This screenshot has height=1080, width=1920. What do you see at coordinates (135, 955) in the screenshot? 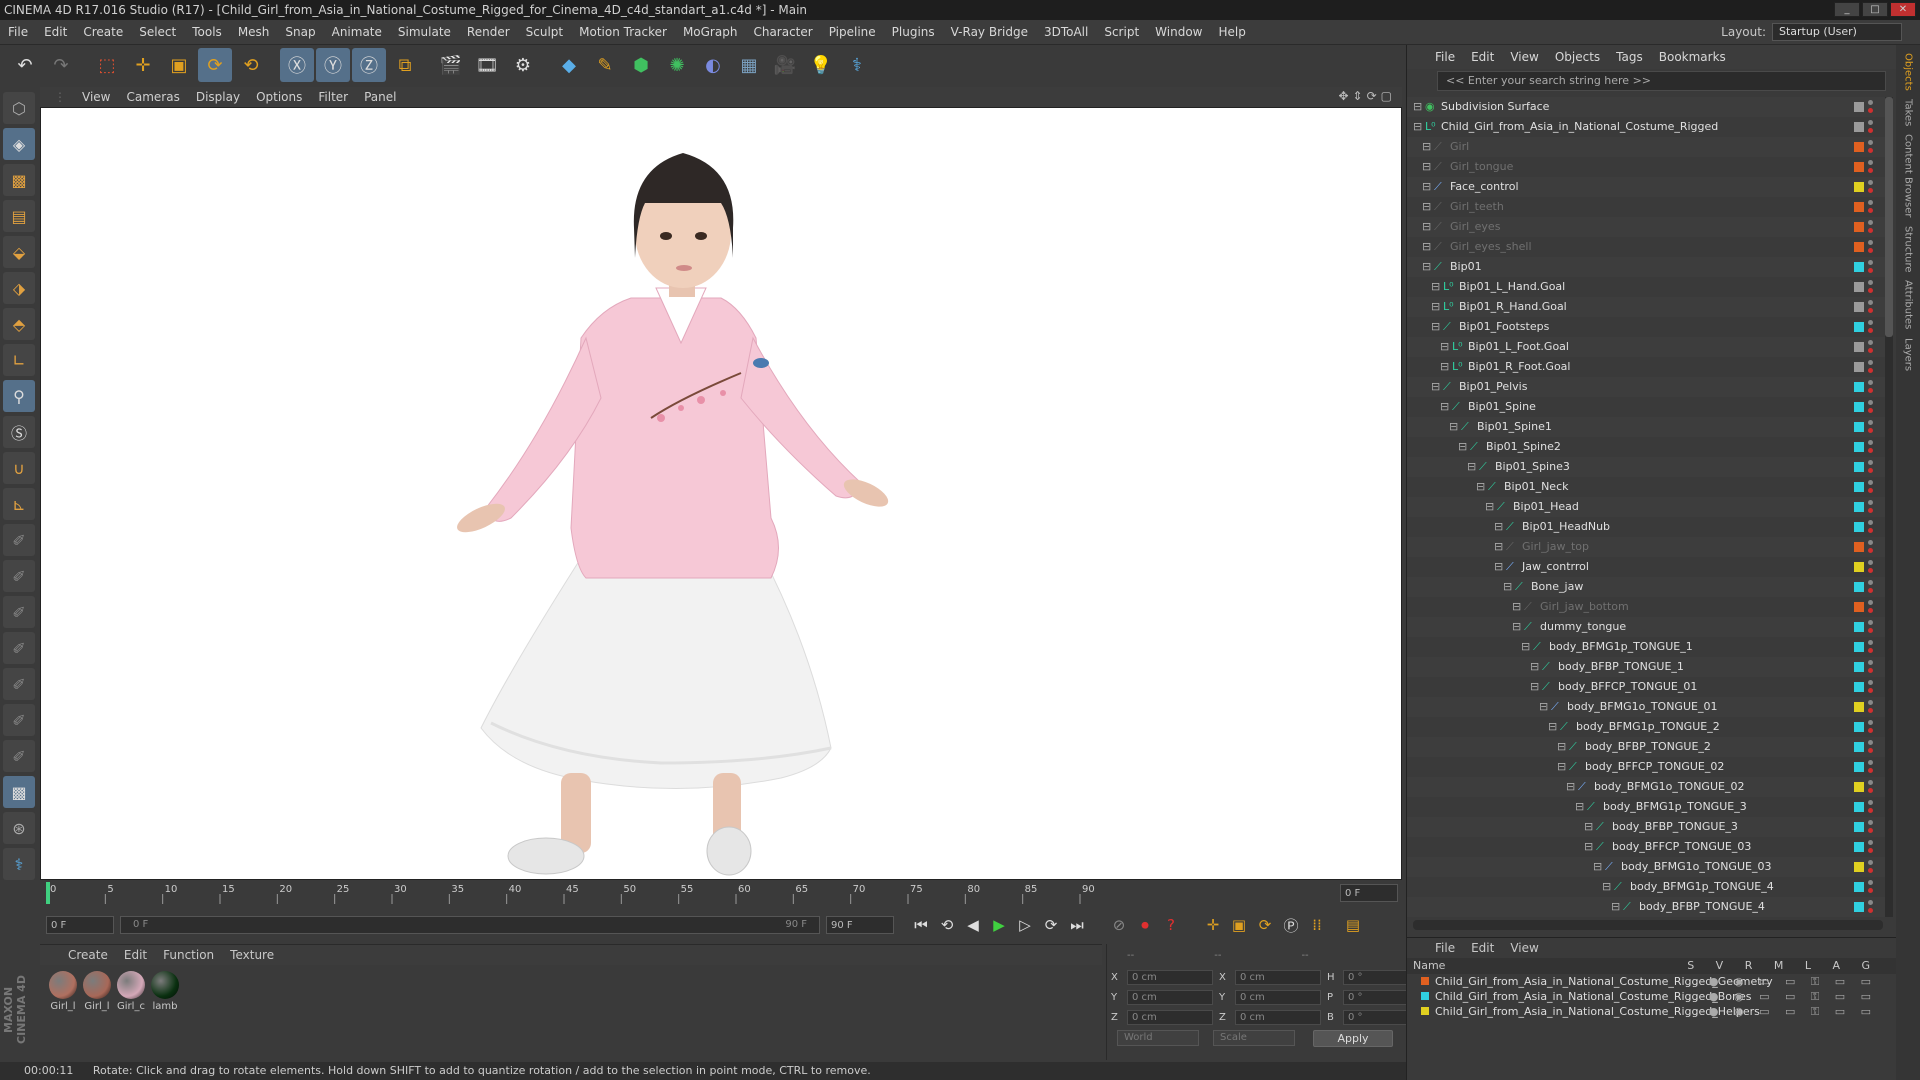
I see `material-menu-edit: Edit` at bounding box center [135, 955].